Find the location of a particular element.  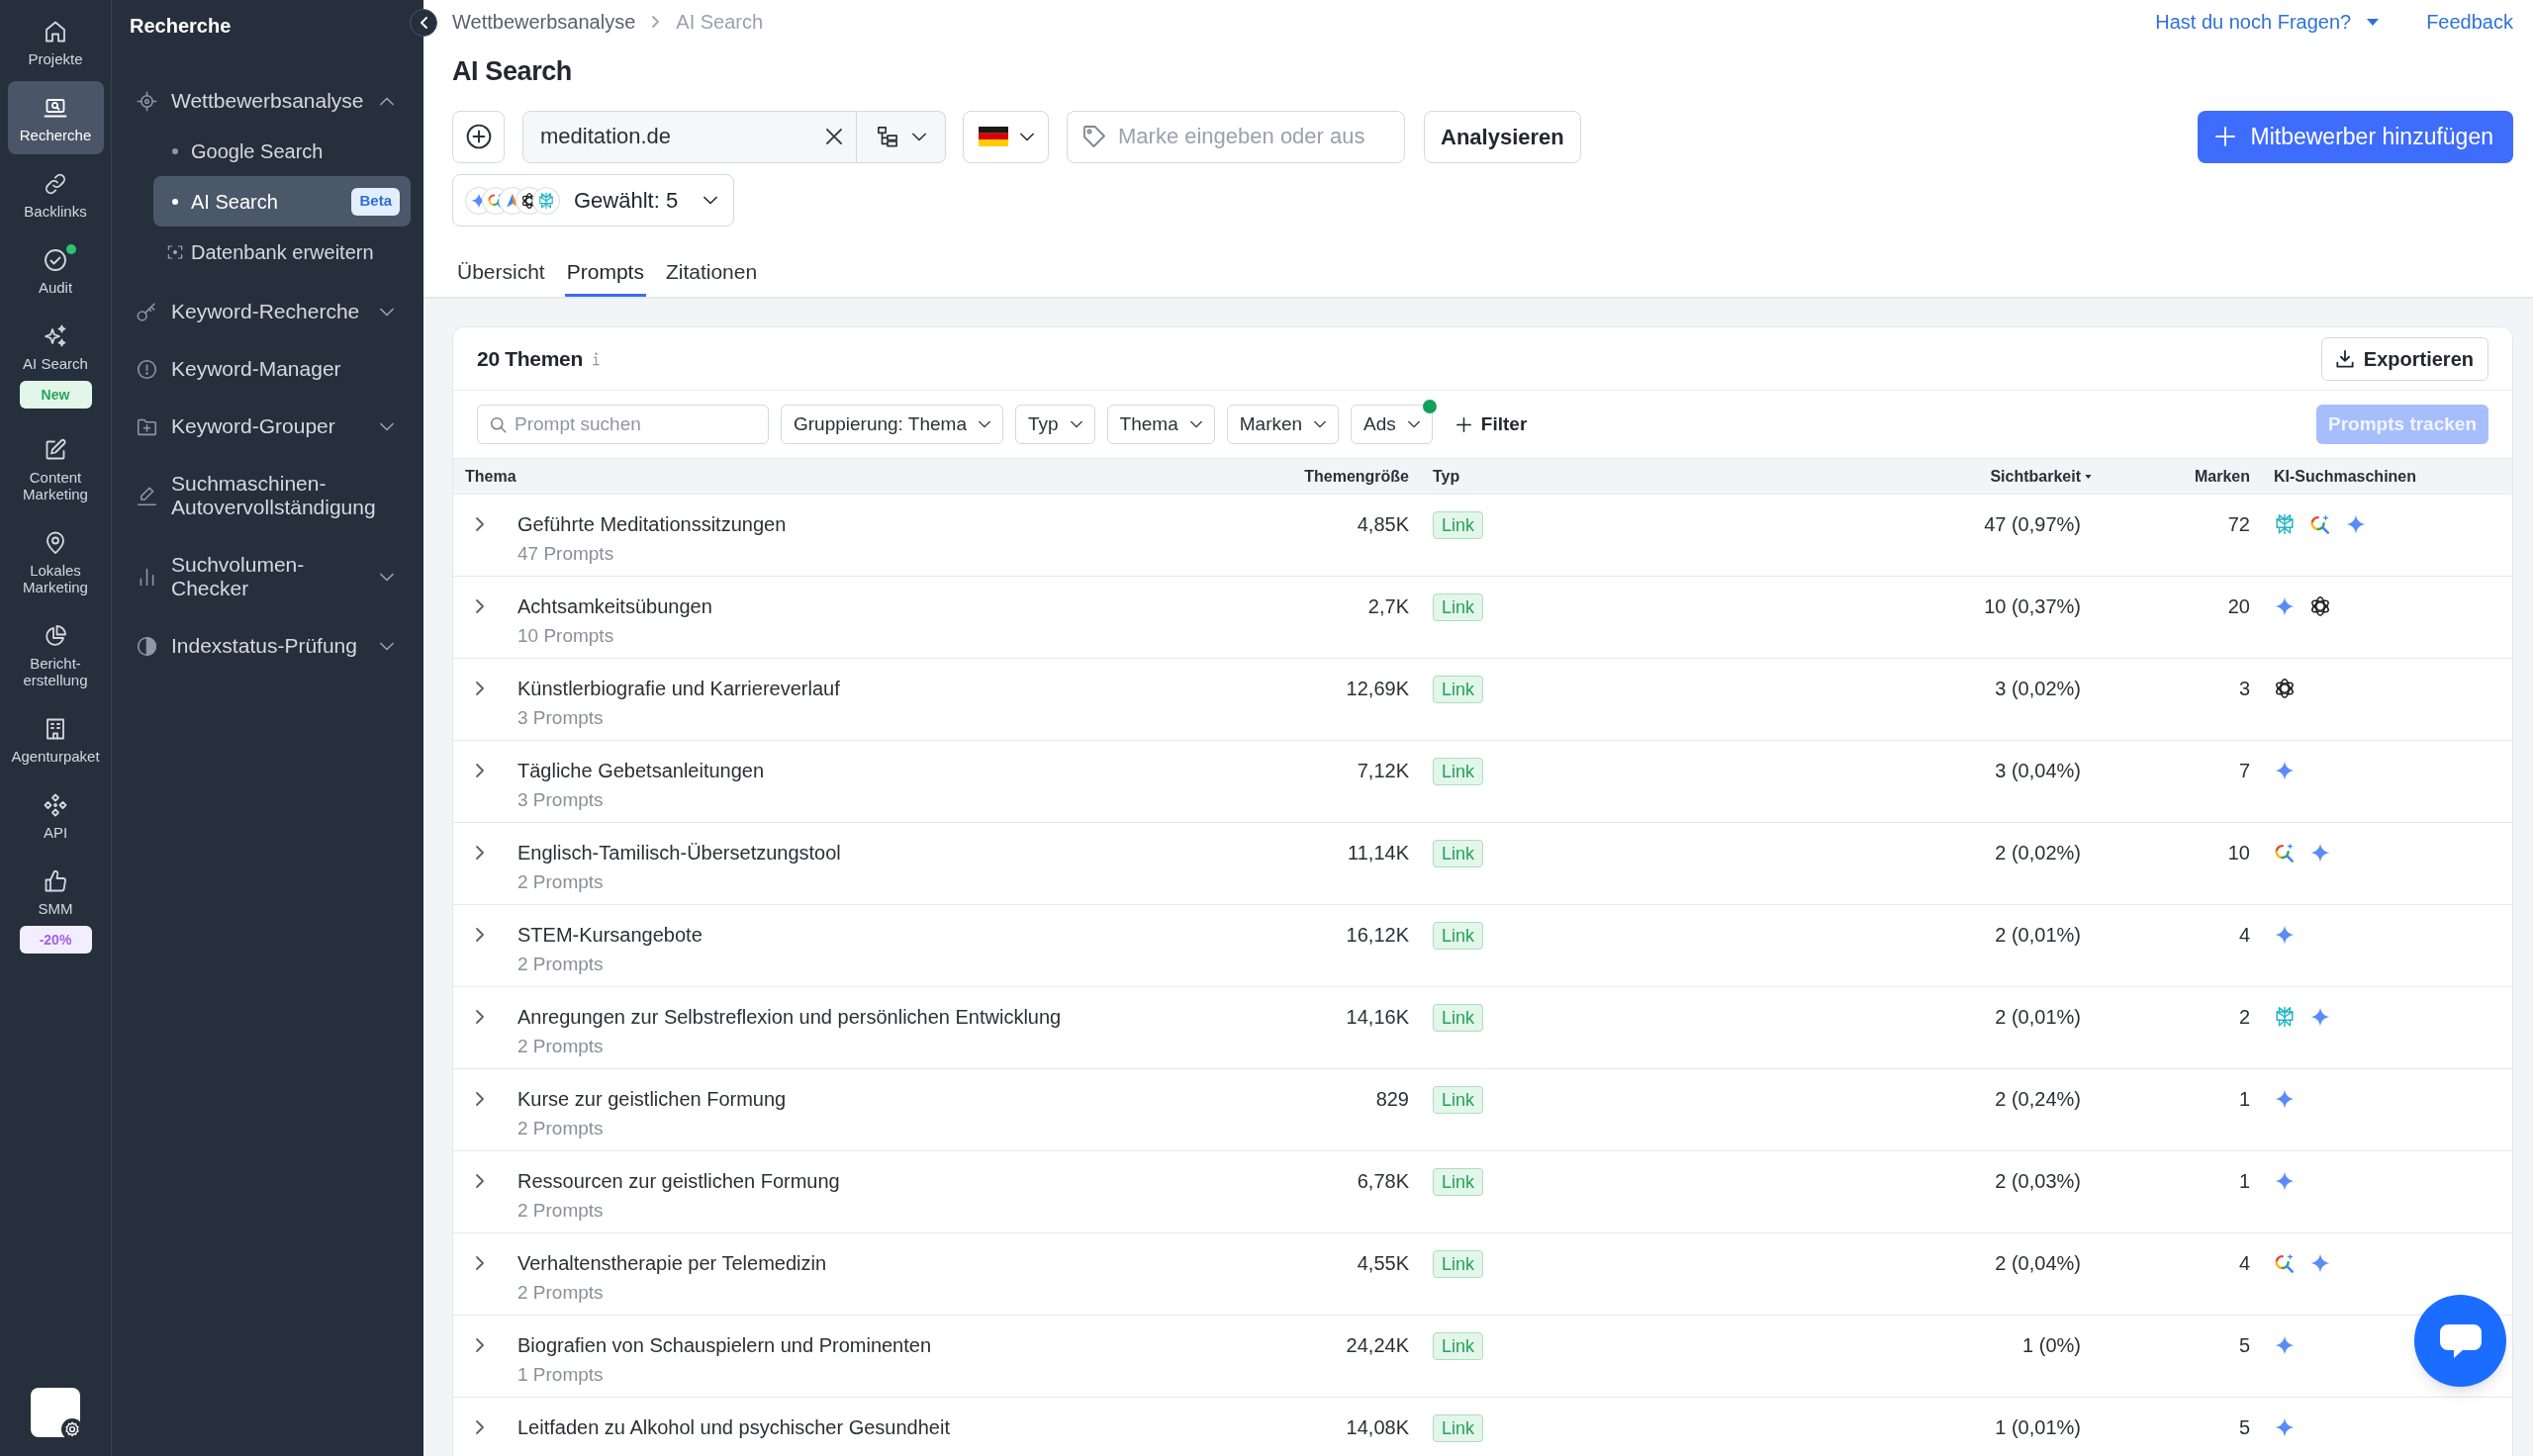

rail-item: Bericht-erstellung is located at coordinates (55, 654).